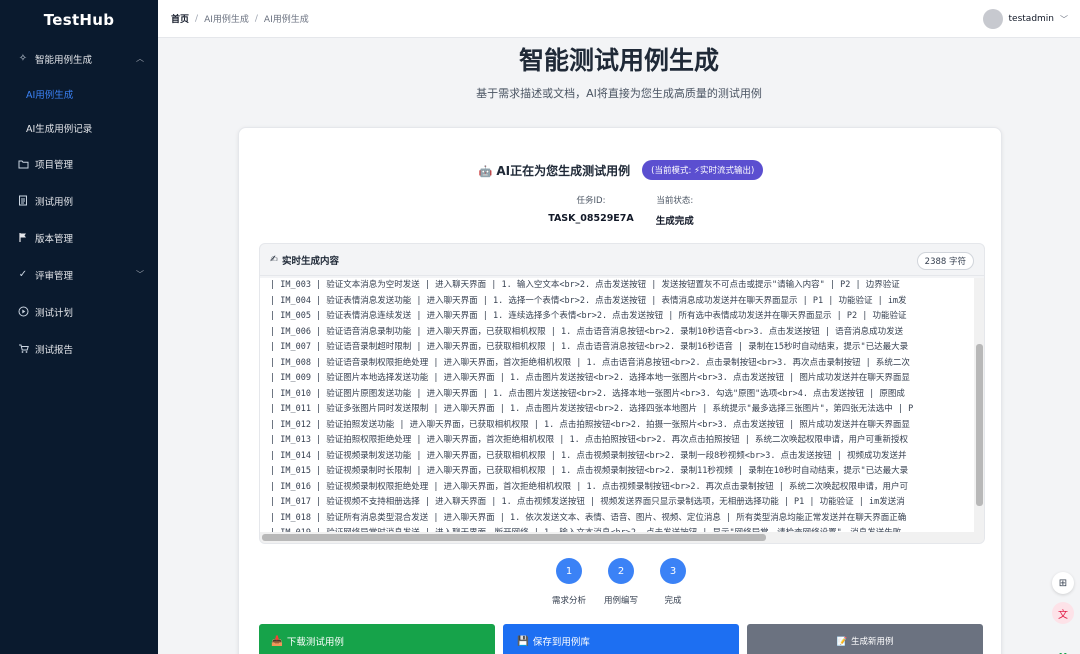 The height and width of the screenshot is (654, 1080). I want to click on task-info: 任务ID: TASK_08529E7A 当前状态: 生成完成, so click(621, 210).